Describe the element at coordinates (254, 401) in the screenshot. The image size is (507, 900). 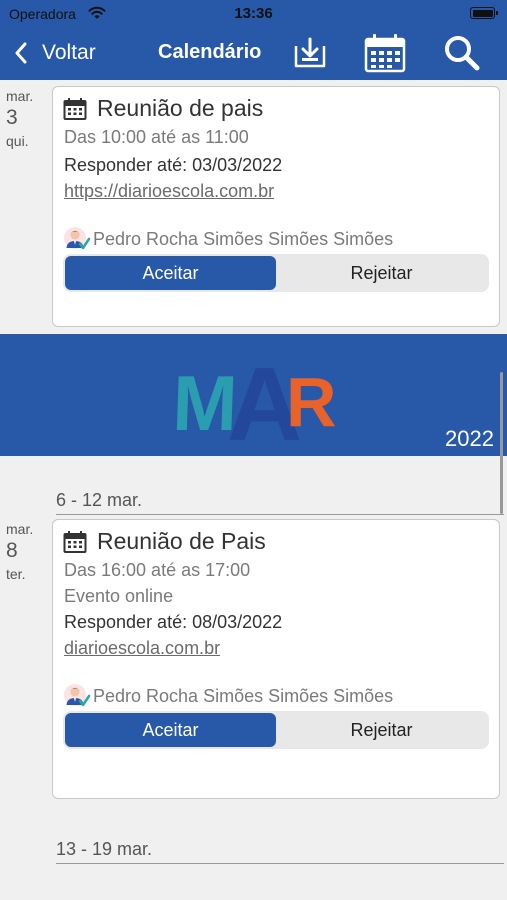
I see `month-banner-art: M A R` at that location.